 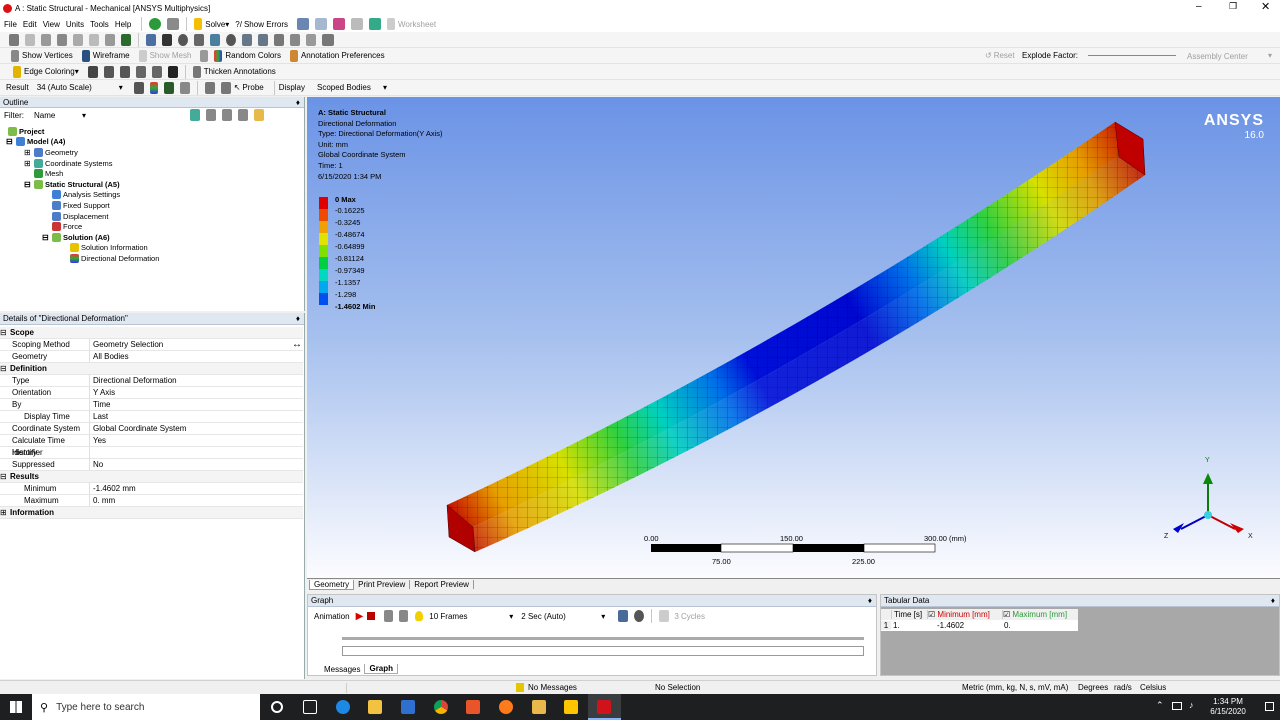 I want to click on explode-factor-slider, so click(x=1132, y=55).